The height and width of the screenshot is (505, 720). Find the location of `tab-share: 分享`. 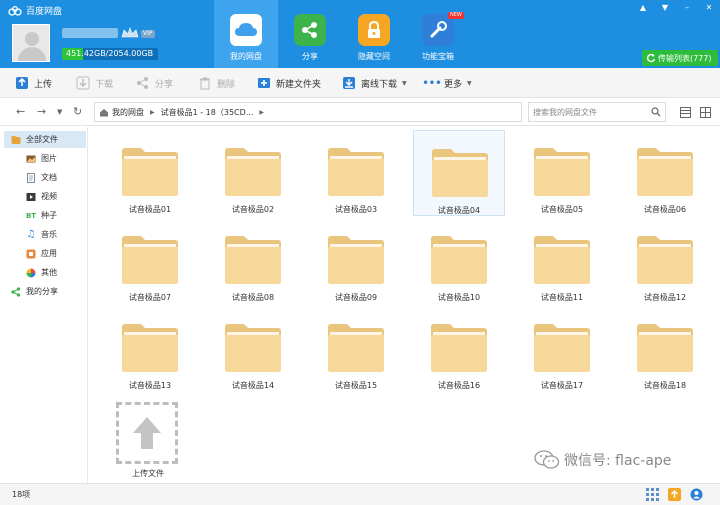

tab-share: 分享 is located at coordinates (310, 34).